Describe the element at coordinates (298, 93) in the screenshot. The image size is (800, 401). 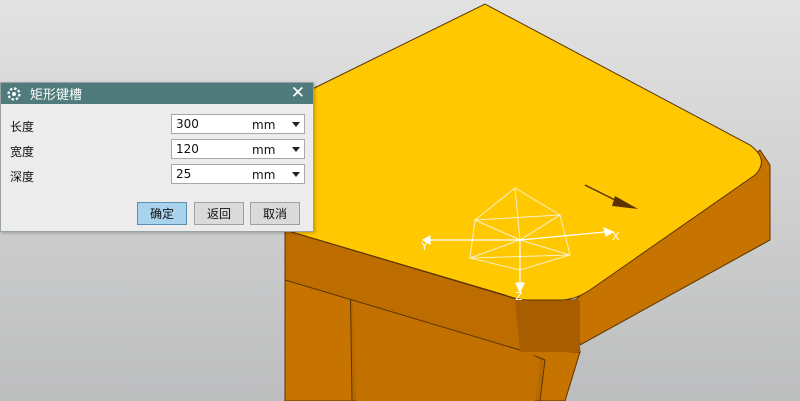
I see `close-icon: ✕` at that location.